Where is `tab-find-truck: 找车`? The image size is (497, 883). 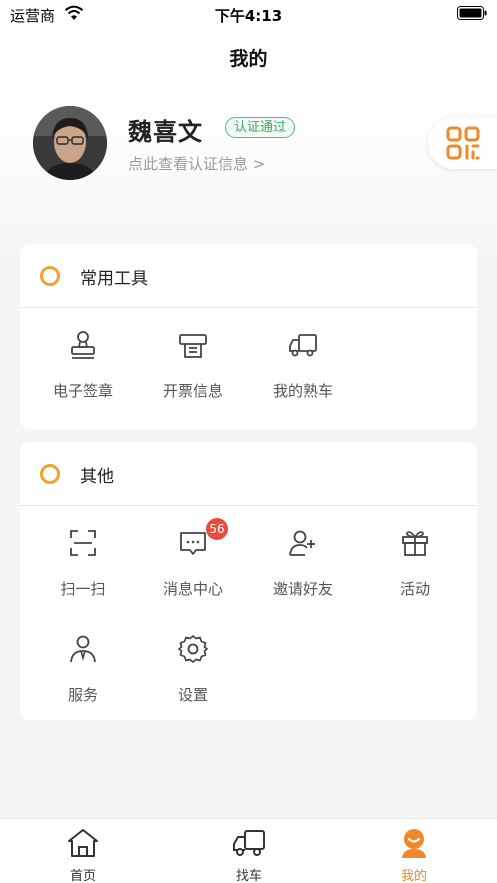 tab-find-truck: 找车 is located at coordinates (249, 851).